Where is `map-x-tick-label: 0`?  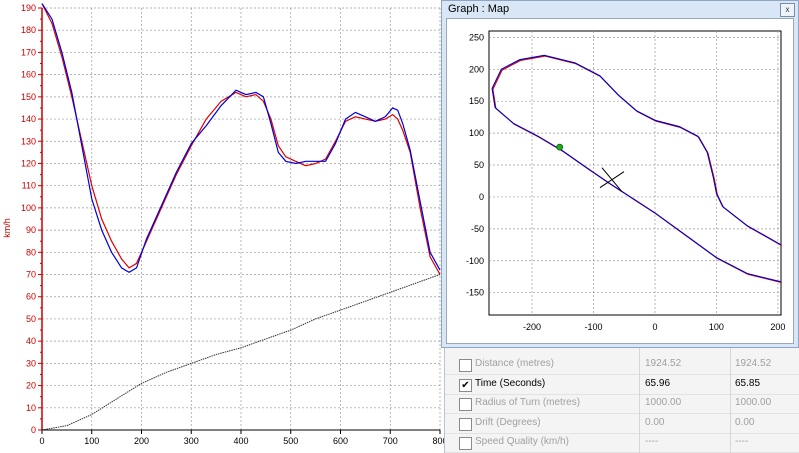
map-x-tick-label: 0 is located at coordinates (654, 327).